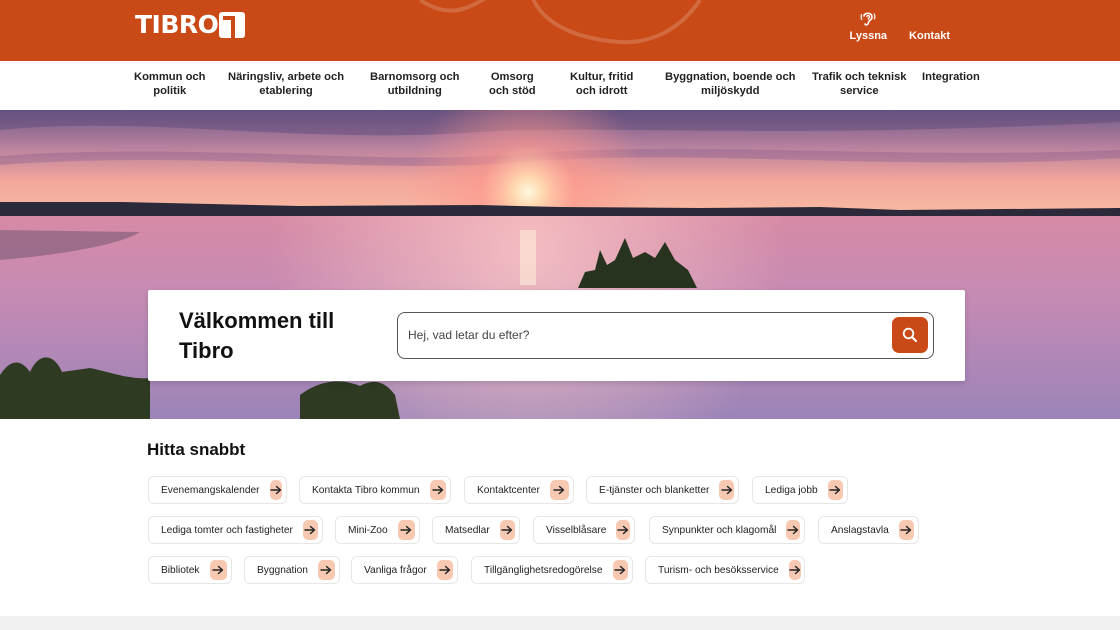  I want to click on tibro-logo: TIBRO, so click(190, 24).